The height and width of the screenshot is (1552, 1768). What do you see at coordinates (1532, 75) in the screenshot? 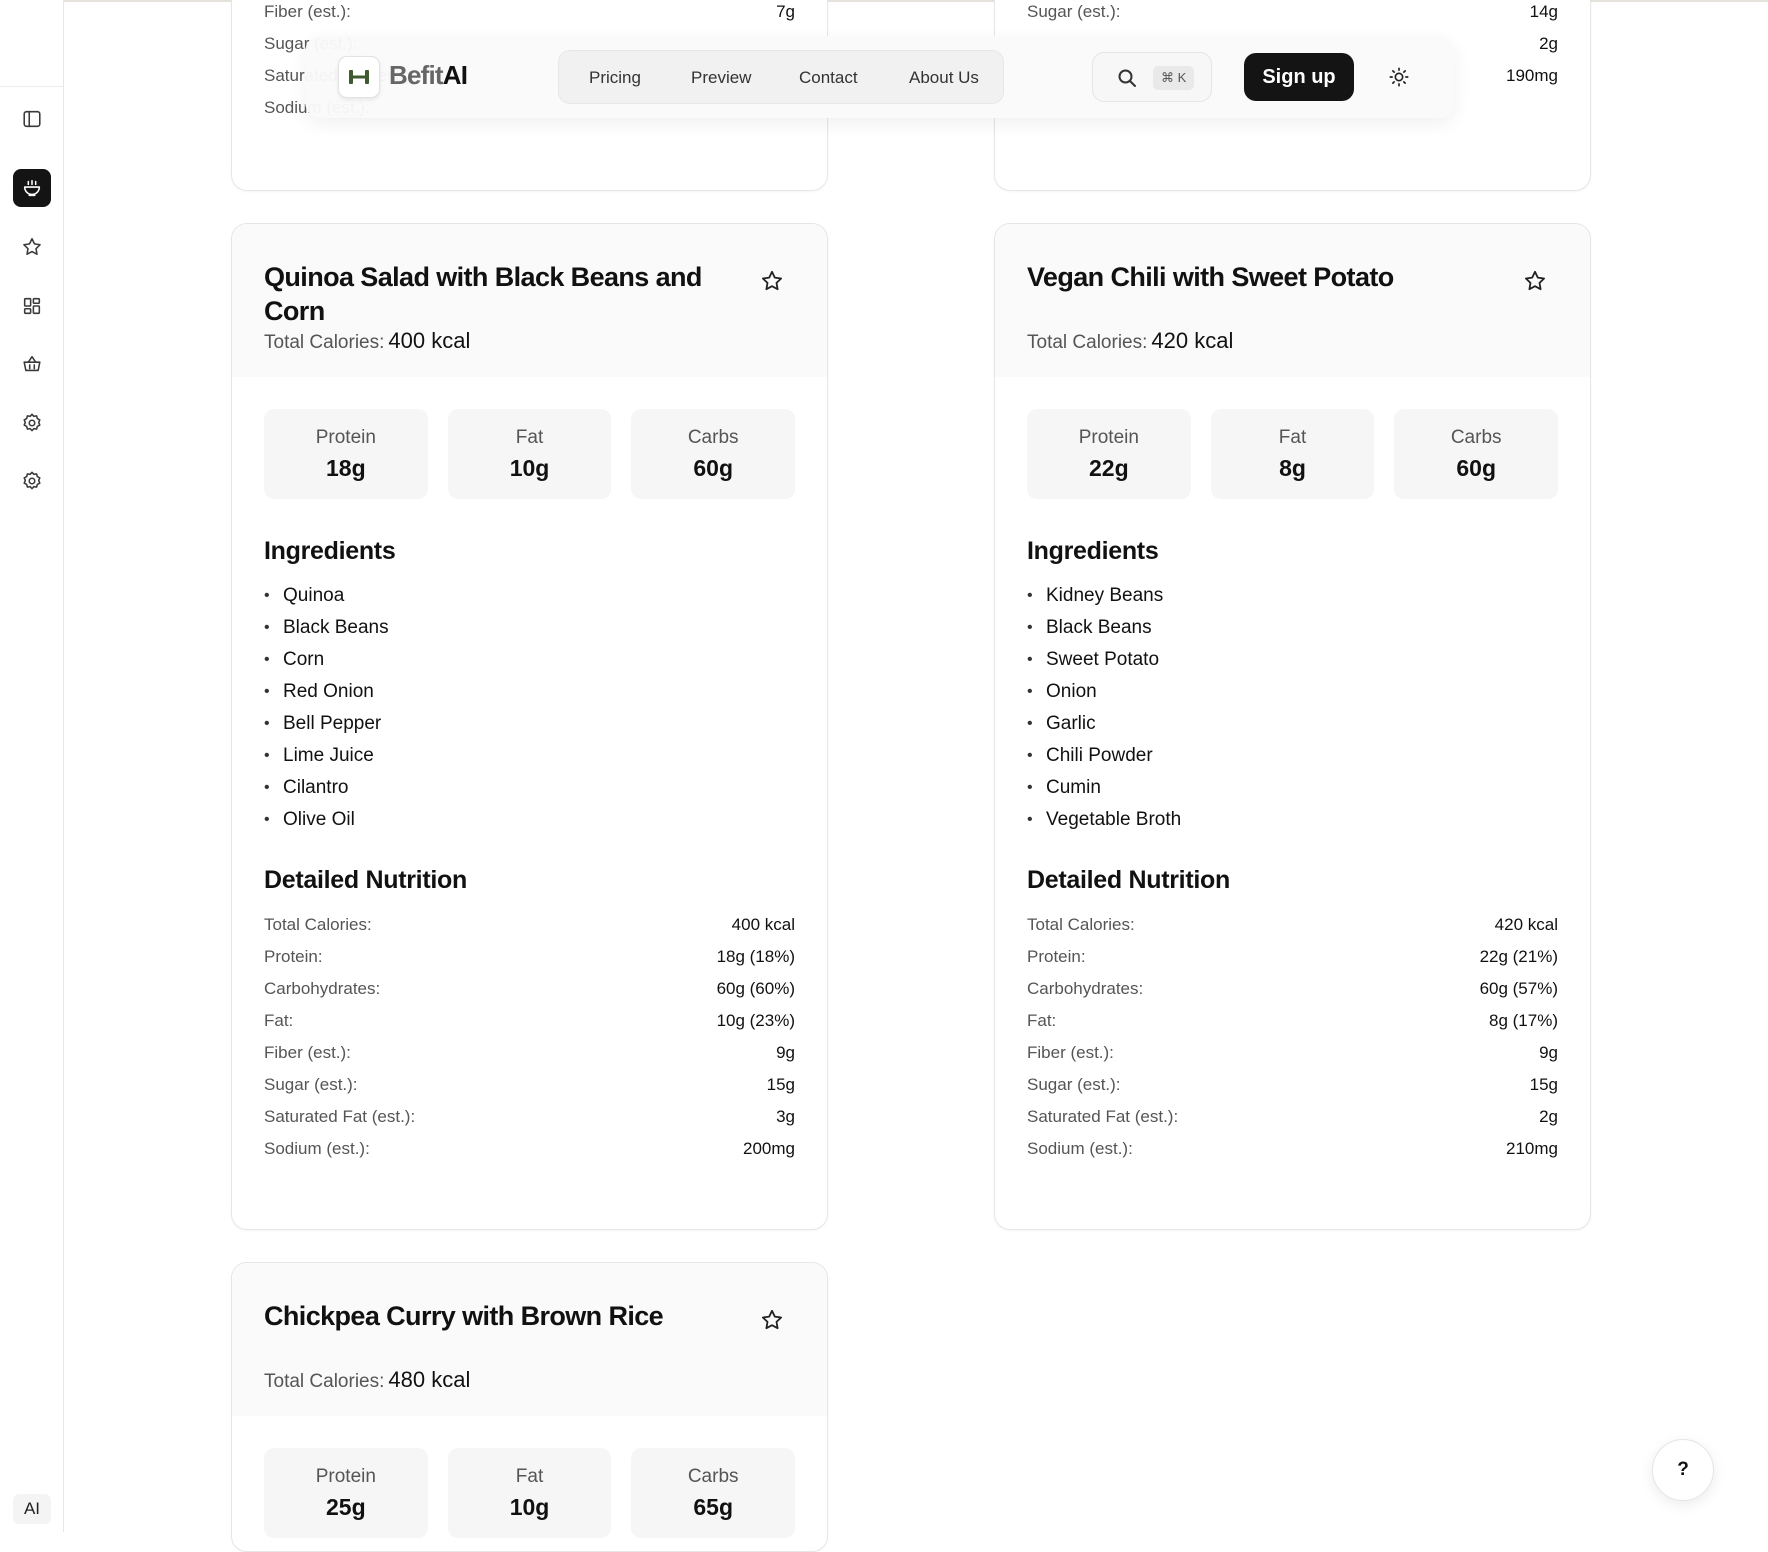
I see `nutrition-value: 190mg` at bounding box center [1532, 75].